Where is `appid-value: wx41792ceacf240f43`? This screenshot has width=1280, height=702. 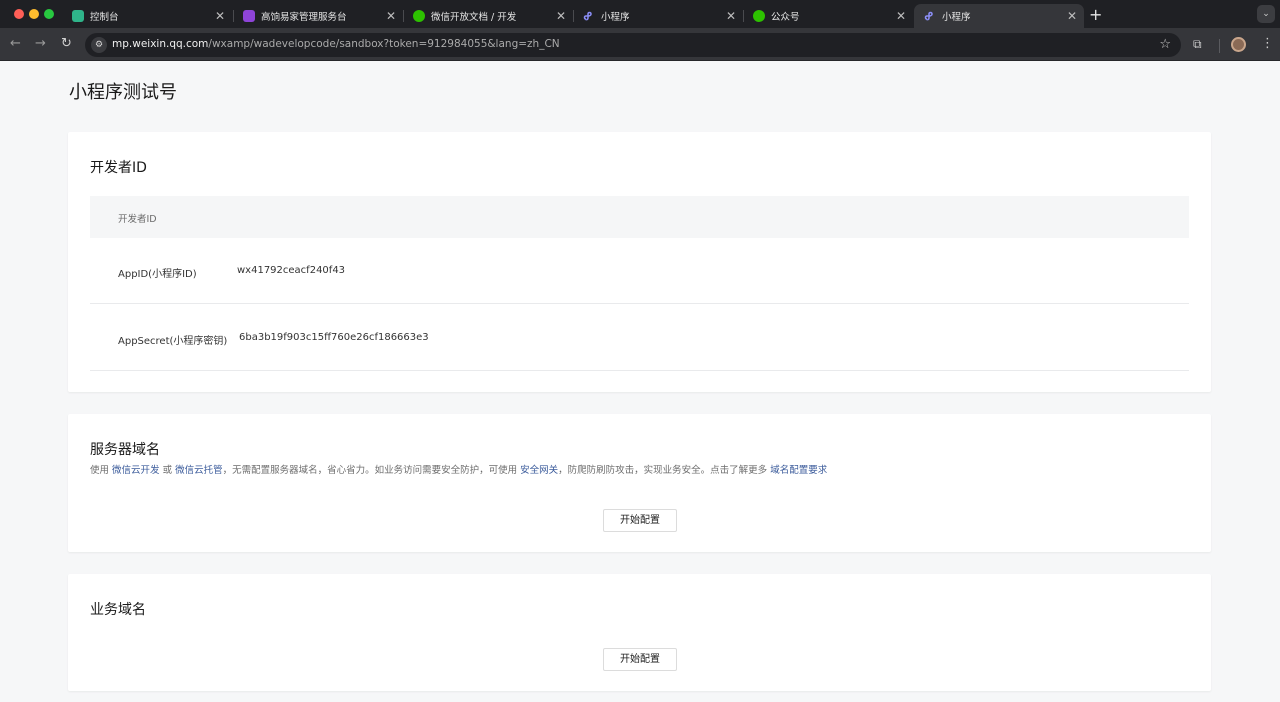 appid-value: wx41792ceacf240f43 is located at coordinates (291, 270).